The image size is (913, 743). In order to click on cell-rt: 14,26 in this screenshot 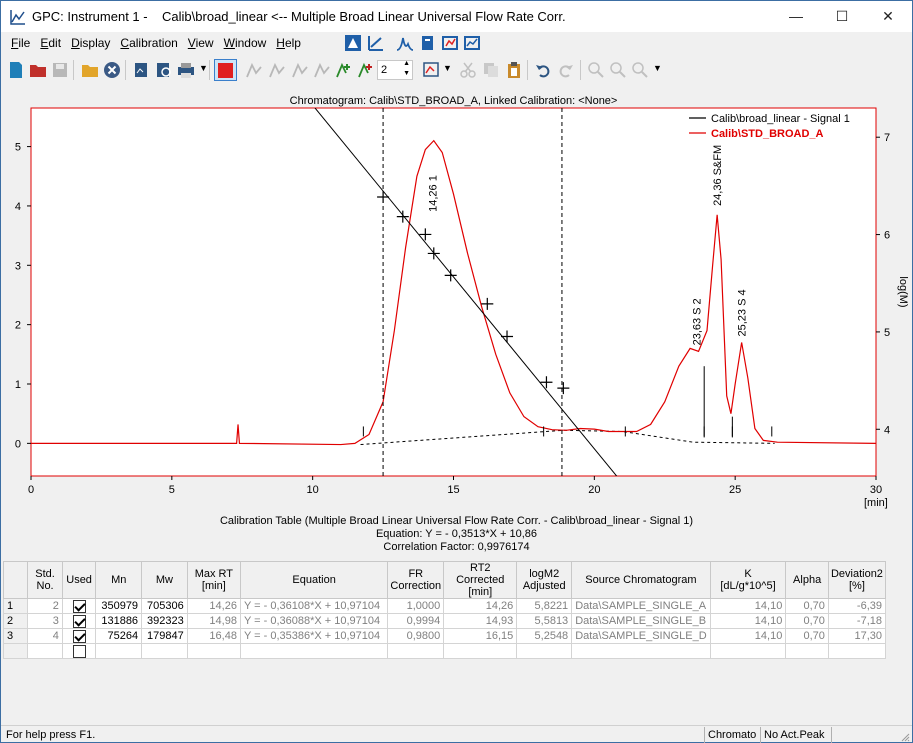, I will do `click(213, 606)`.